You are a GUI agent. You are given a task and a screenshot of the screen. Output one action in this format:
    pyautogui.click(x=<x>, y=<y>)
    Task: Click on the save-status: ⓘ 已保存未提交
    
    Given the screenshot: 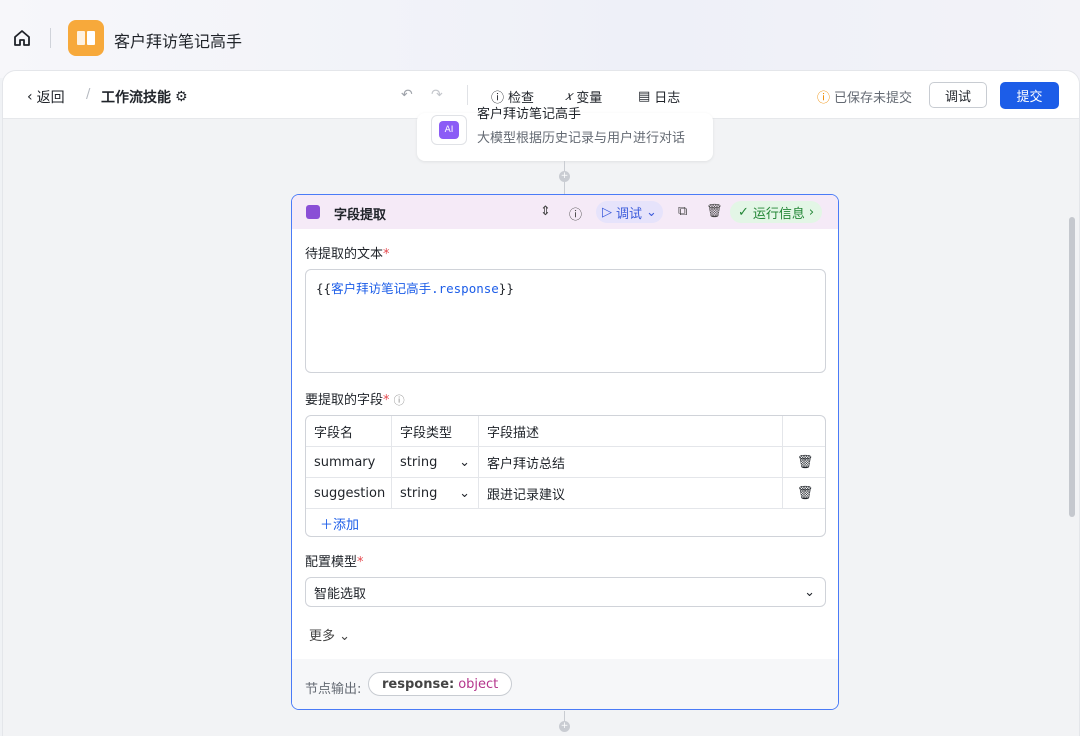 What is the action you would take?
    pyautogui.click(x=864, y=96)
    